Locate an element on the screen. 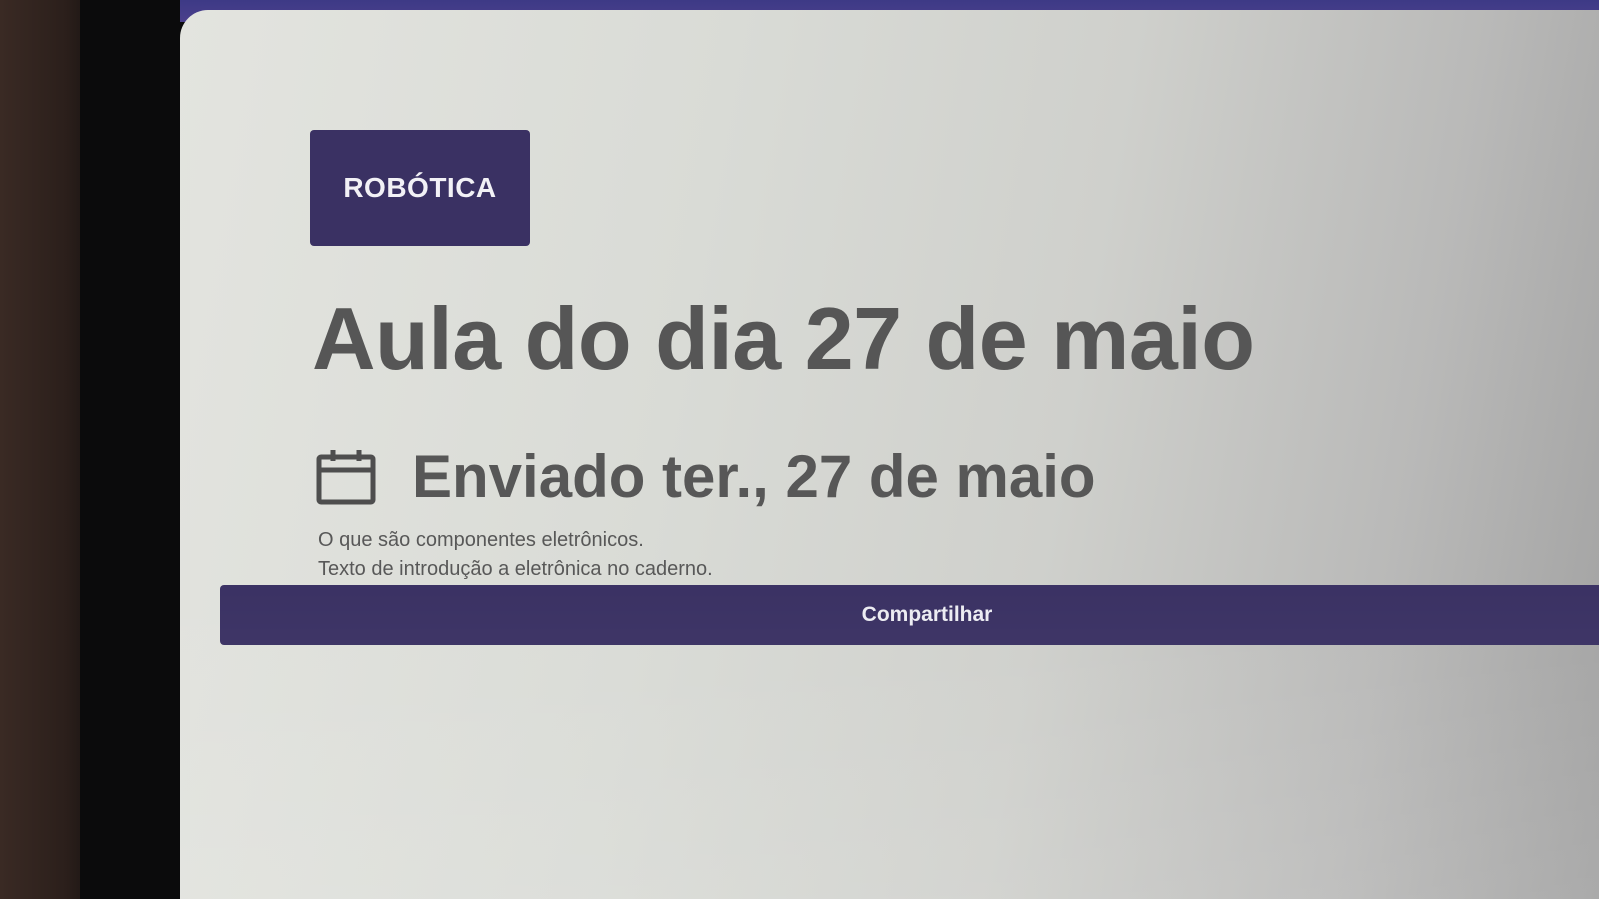 This screenshot has width=1599, height=899. description-line: O que são componentes eletrônicos. is located at coordinates (481, 540).